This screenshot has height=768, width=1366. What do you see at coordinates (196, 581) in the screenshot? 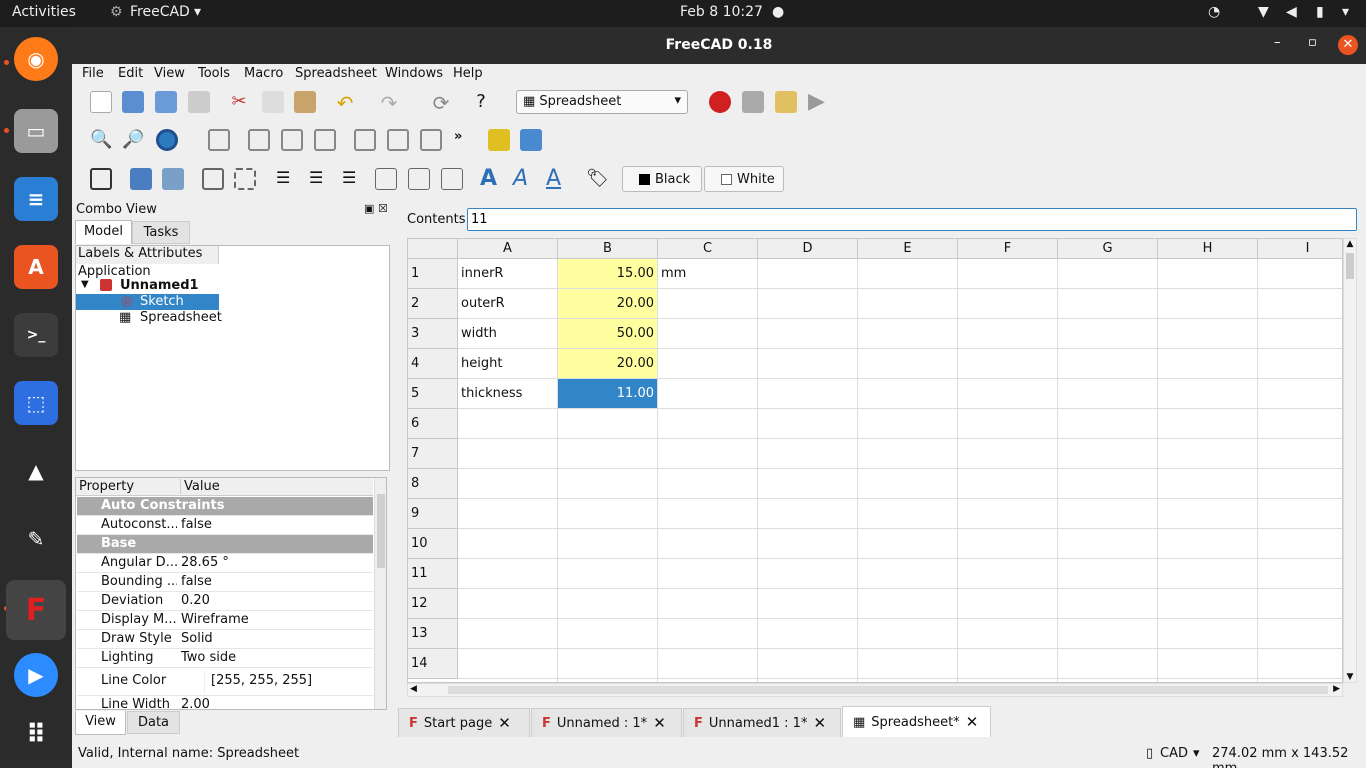
I see `property-value: false` at bounding box center [196, 581].